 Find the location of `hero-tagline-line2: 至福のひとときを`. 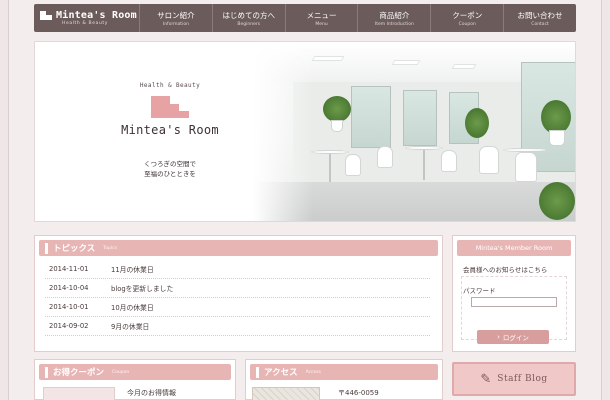

hero-tagline-line2: 至福のひとときを is located at coordinates (170, 174).